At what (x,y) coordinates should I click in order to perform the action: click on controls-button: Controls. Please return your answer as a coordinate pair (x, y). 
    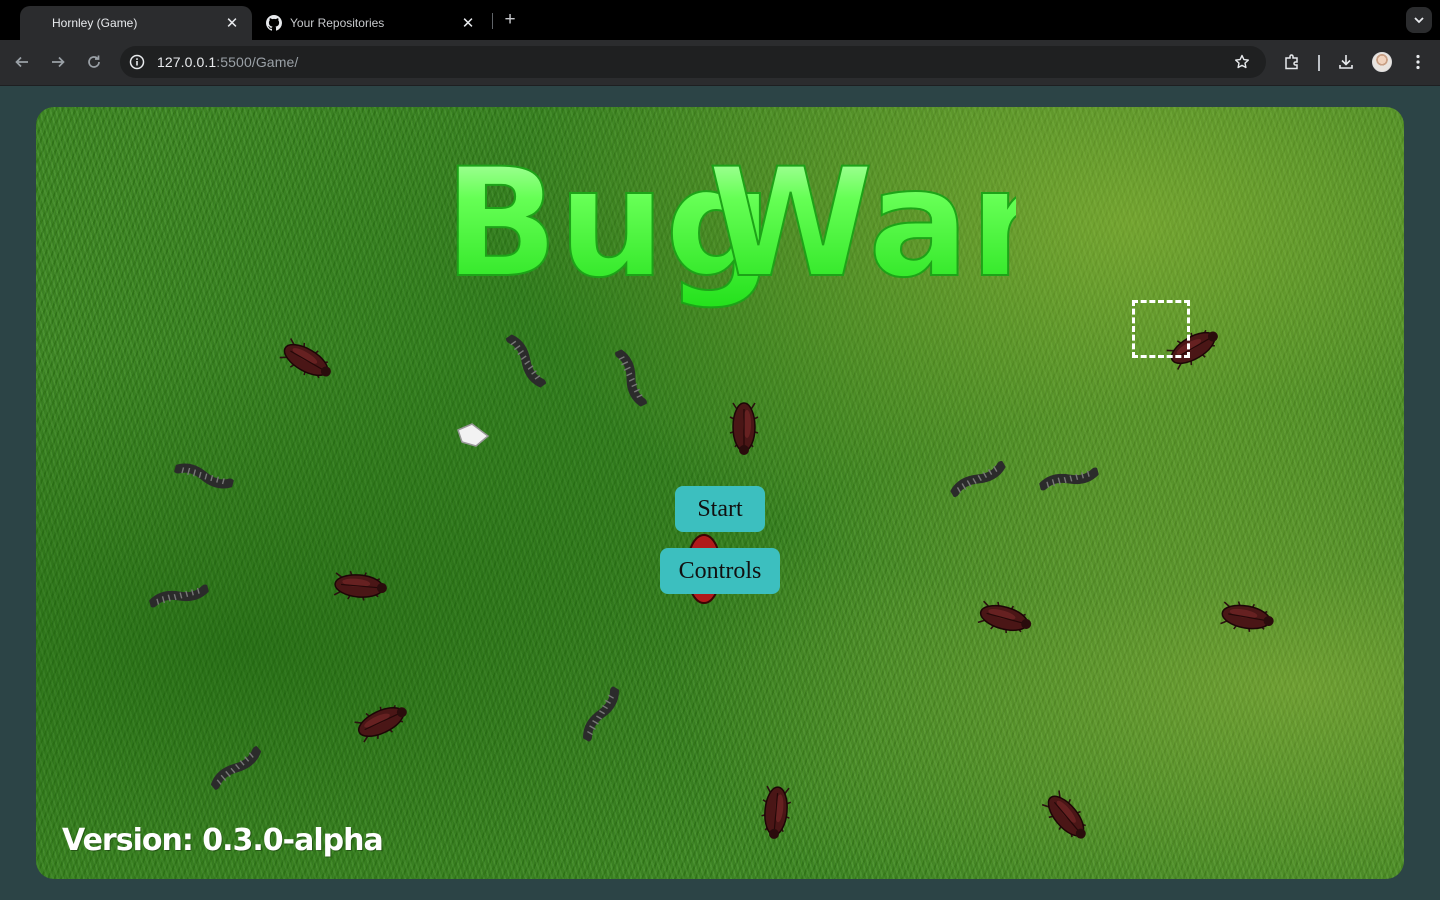
    Looking at the image, I should click on (720, 571).